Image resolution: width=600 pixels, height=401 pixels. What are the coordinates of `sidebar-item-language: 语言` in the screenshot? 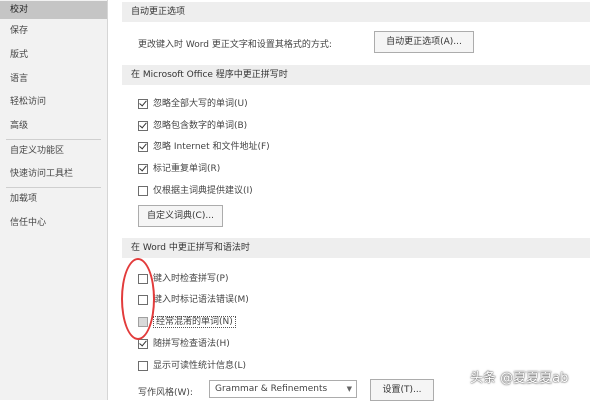 It's located at (19, 79).